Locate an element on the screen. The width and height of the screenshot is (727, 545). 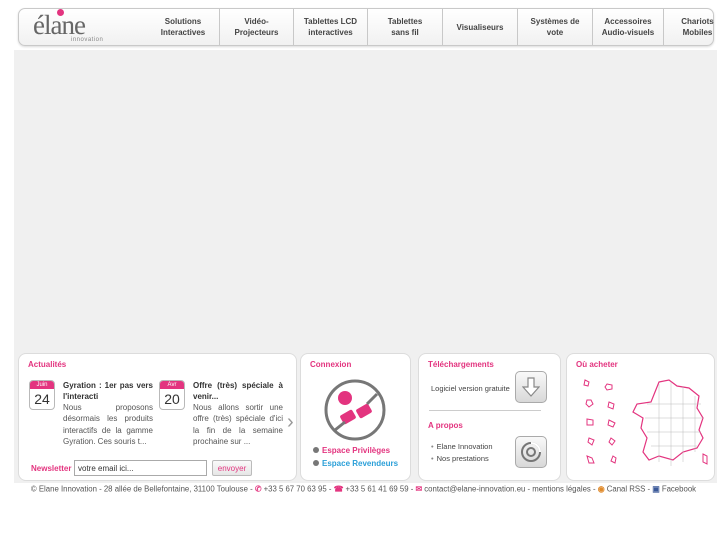
newsletter-email-input is located at coordinates (140, 468).